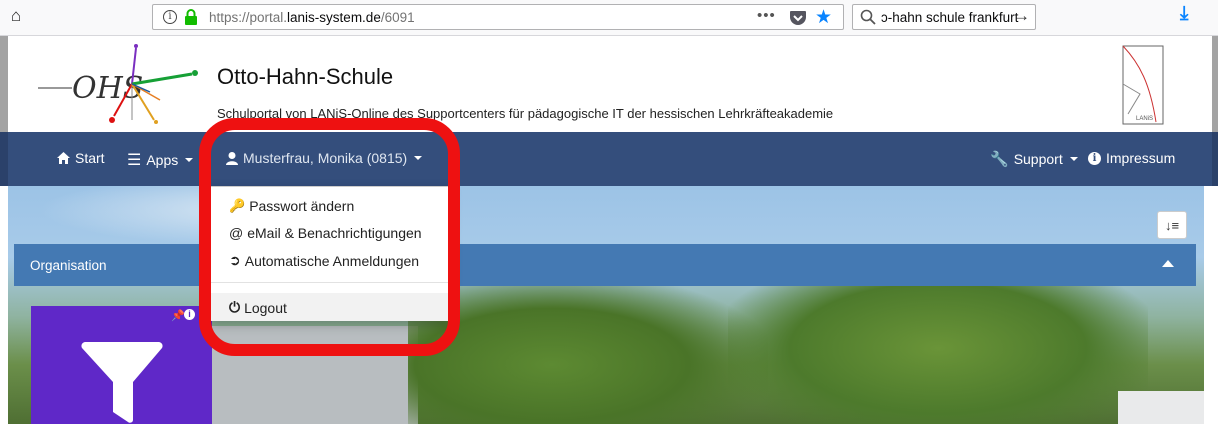  What do you see at coordinates (766, 15) in the screenshot?
I see `page-actions-icon: •••` at bounding box center [766, 15].